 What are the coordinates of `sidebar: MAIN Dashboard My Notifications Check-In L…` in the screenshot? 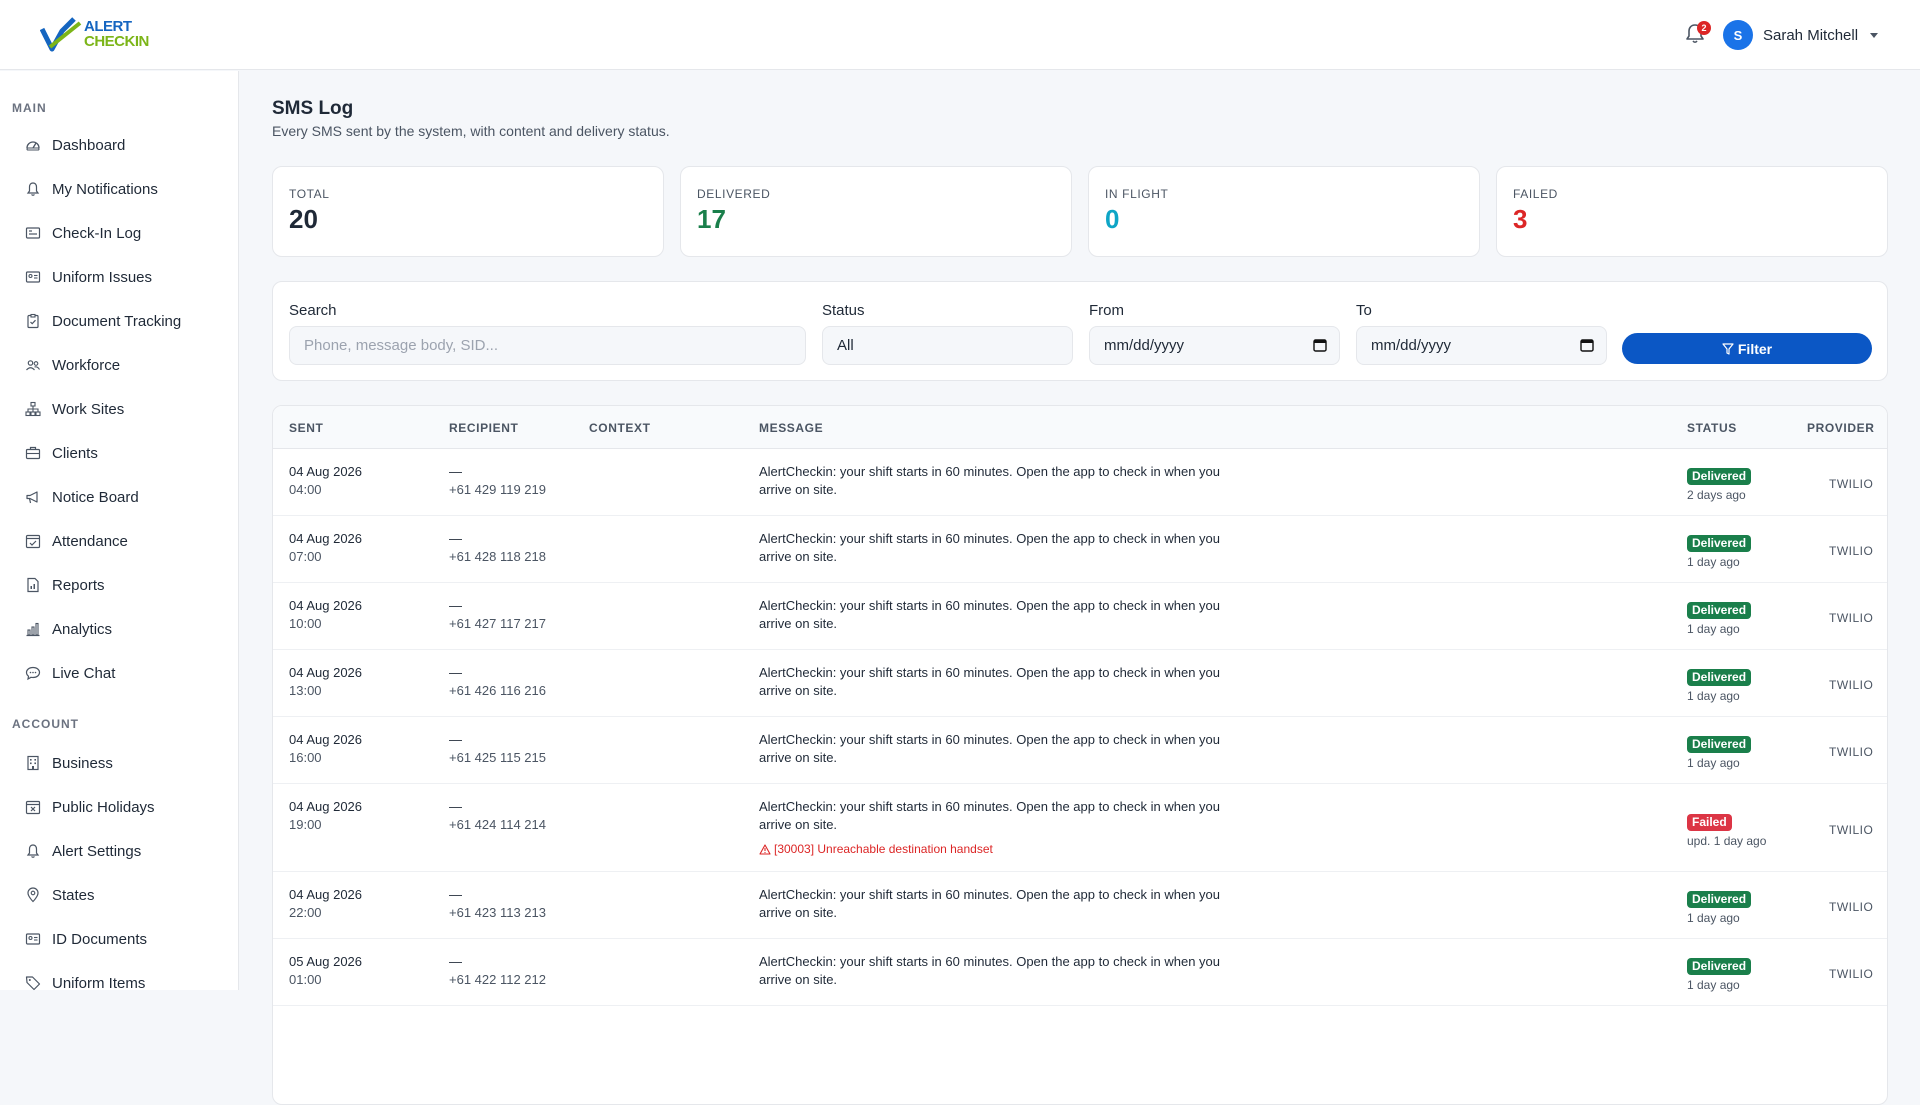 It's located at (119, 531).